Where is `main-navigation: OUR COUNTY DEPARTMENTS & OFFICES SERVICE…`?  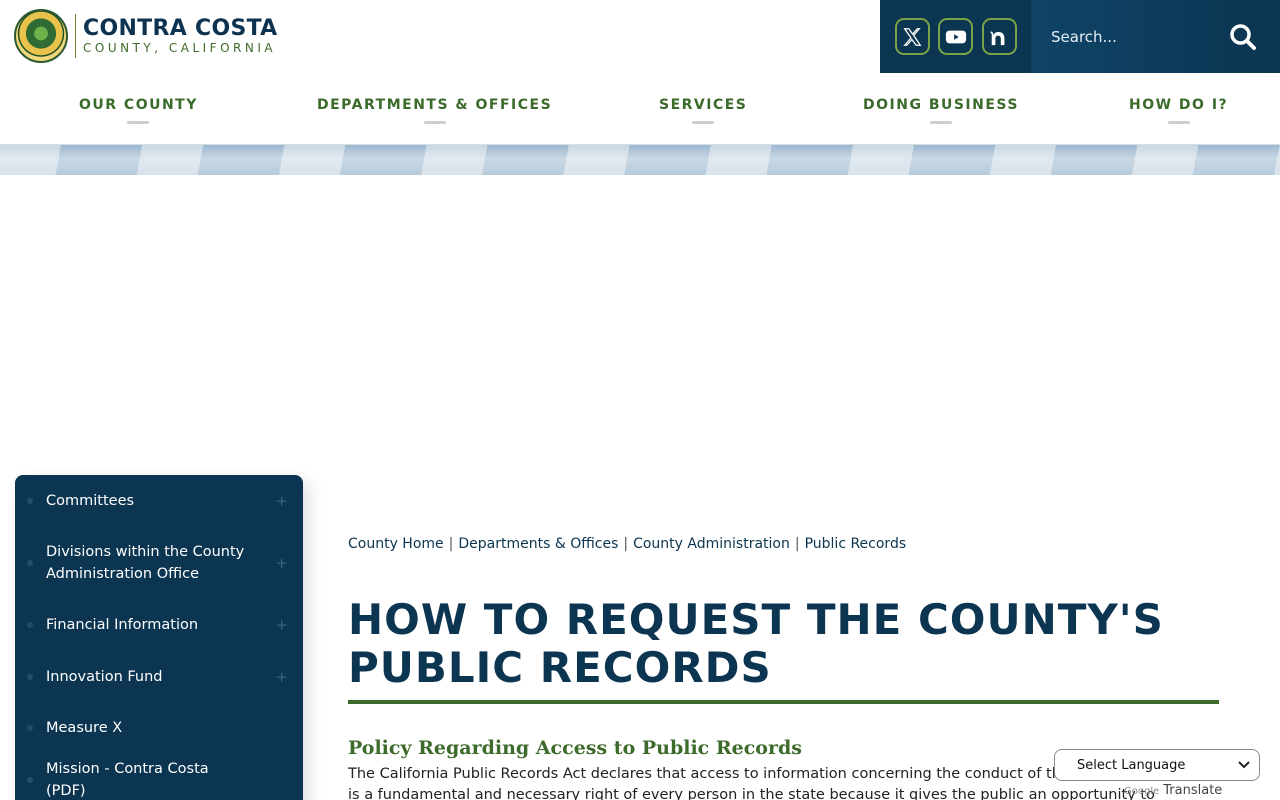
main-navigation: OUR COUNTY DEPARTMENTS & OFFICES SERVICE… is located at coordinates (640, 110).